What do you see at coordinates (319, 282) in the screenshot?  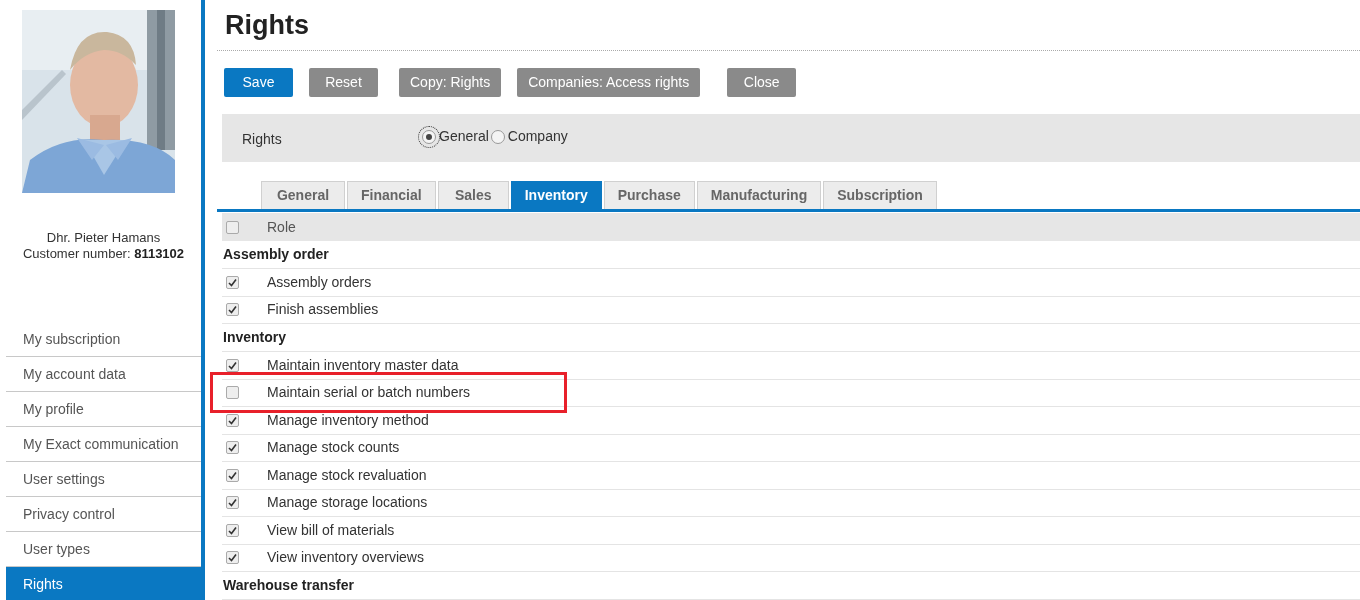 I see `permission-label: Assembly orders` at bounding box center [319, 282].